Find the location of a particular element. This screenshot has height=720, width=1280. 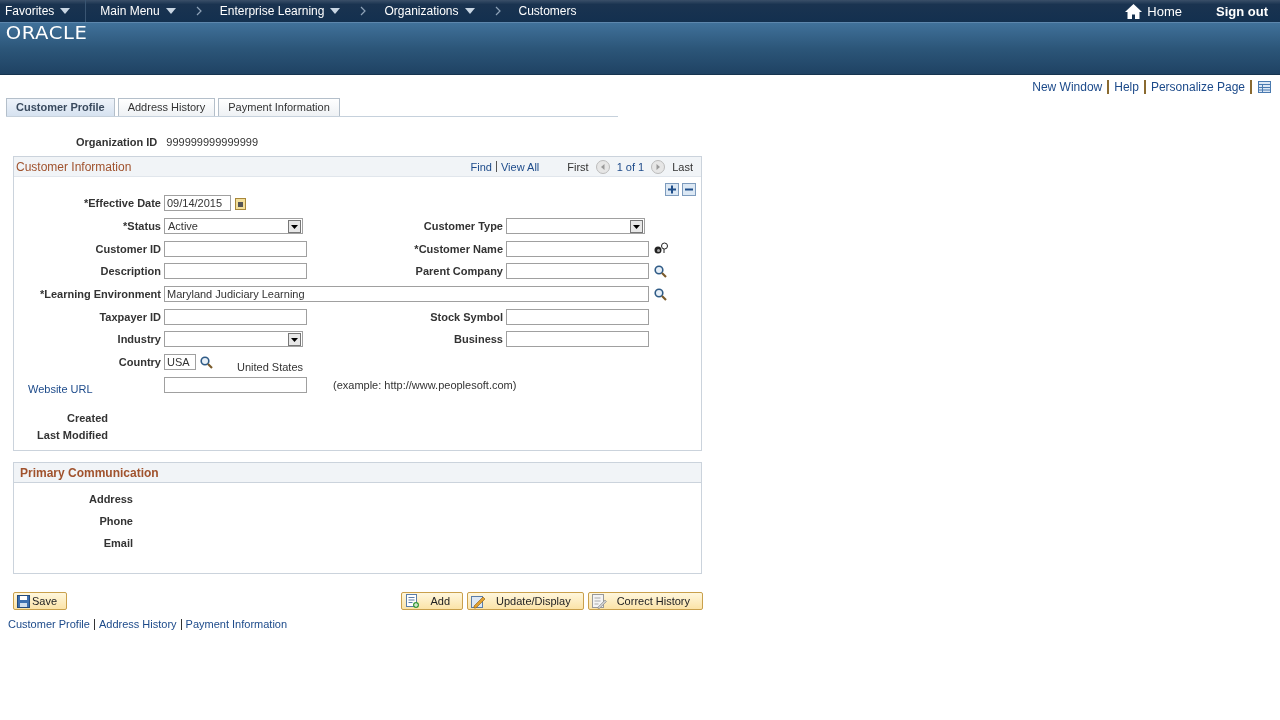

tab: Customer Profile is located at coordinates (60, 107).